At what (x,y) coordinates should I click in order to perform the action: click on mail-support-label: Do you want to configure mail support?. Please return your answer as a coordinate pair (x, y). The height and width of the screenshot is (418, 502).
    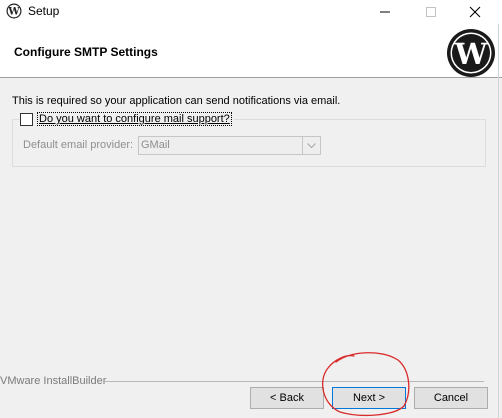
    Looking at the image, I should click on (134, 119).